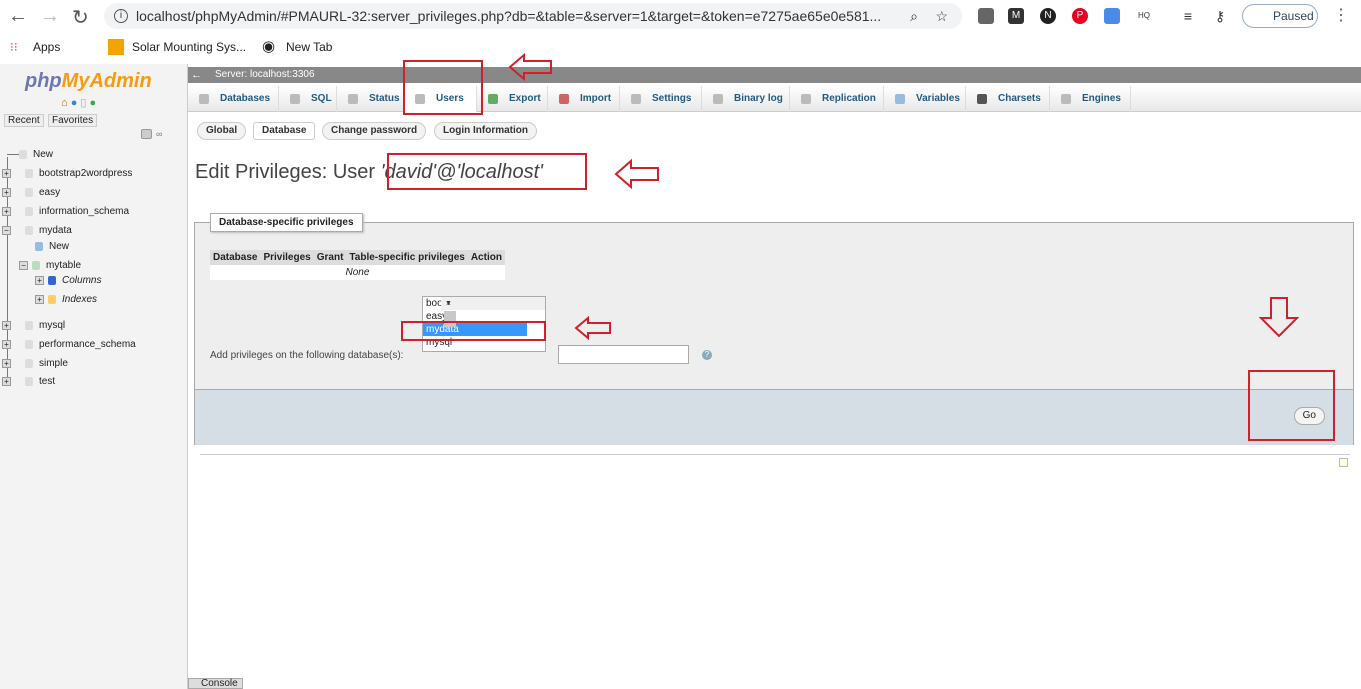 The image size is (1361, 689). I want to click on column-header: Database, so click(235, 257).